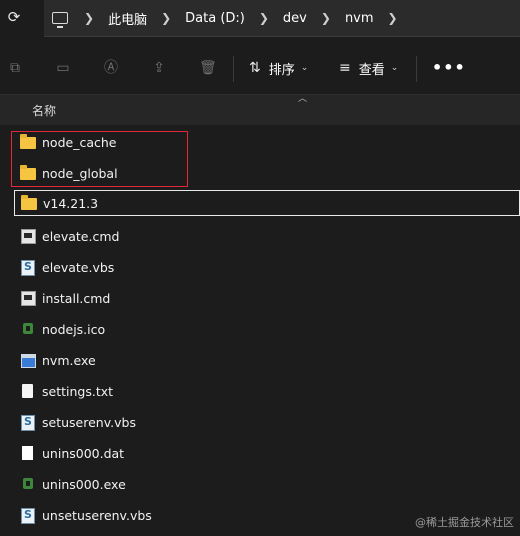 Image resolution: width=520 pixels, height=536 pixels. What do you see at coordinates (71, 203) in the screenshot?
I see `file-name: v14.21.3` at bounding box center [71, 203].